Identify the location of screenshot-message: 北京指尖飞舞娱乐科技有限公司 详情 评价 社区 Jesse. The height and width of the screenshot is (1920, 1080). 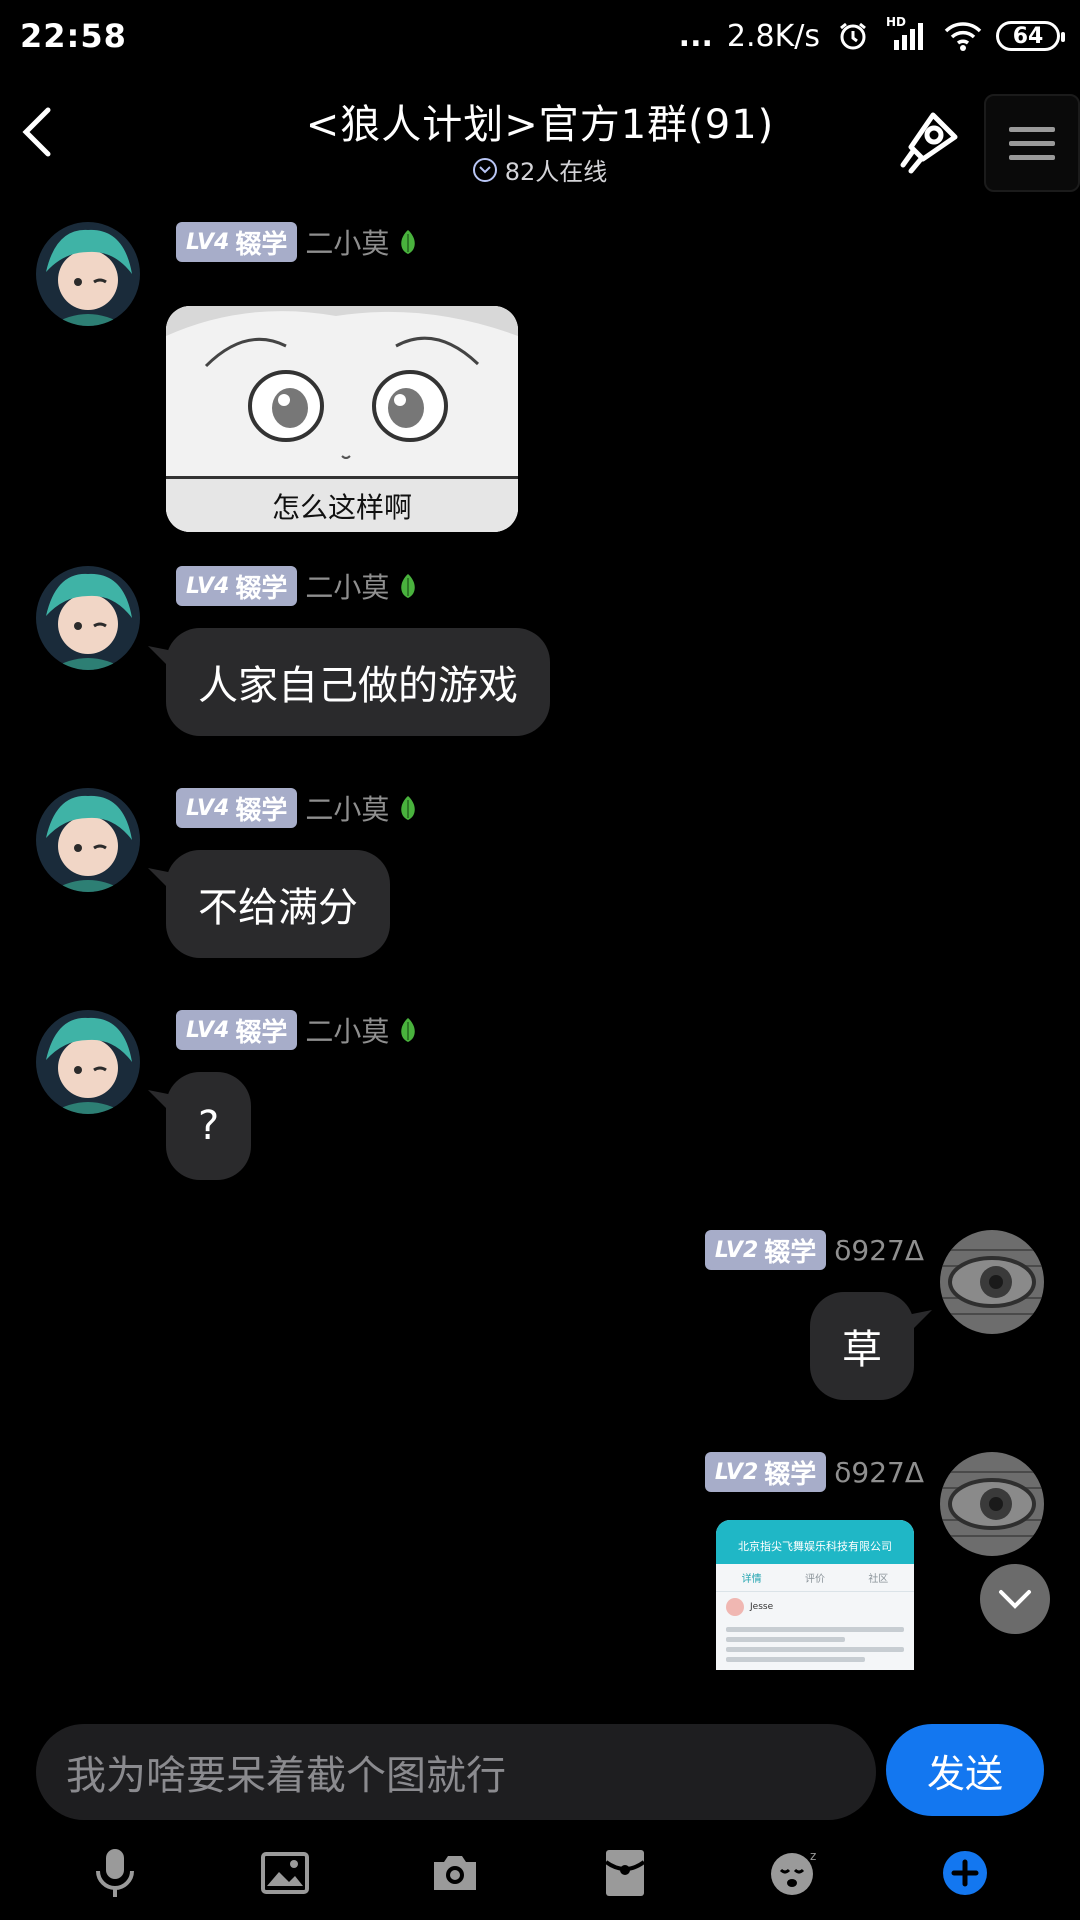
(815, 1595).